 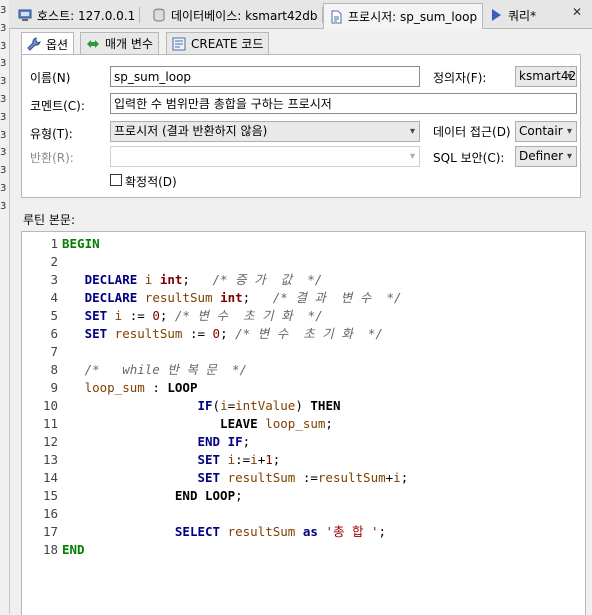 What do you see at coordinates (577, 12) in the screenshot?
I see `close-tab-button: ✕` at bounding box center [577, 12].